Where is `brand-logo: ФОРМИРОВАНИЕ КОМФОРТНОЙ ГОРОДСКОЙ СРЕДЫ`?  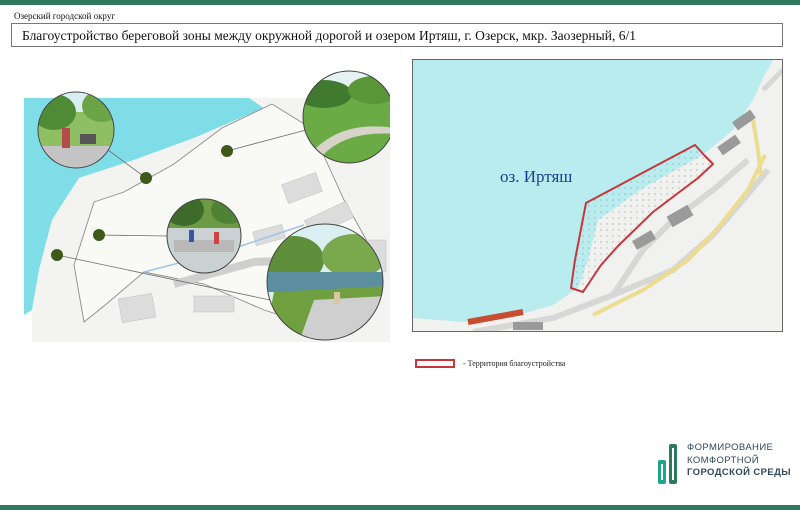
brand-logo: ФОРМИРОВАНИЕ КОМФОРТНОЙ ГОРОДСКОЙ СРЕДЫ is located at coordinates (726, 465).